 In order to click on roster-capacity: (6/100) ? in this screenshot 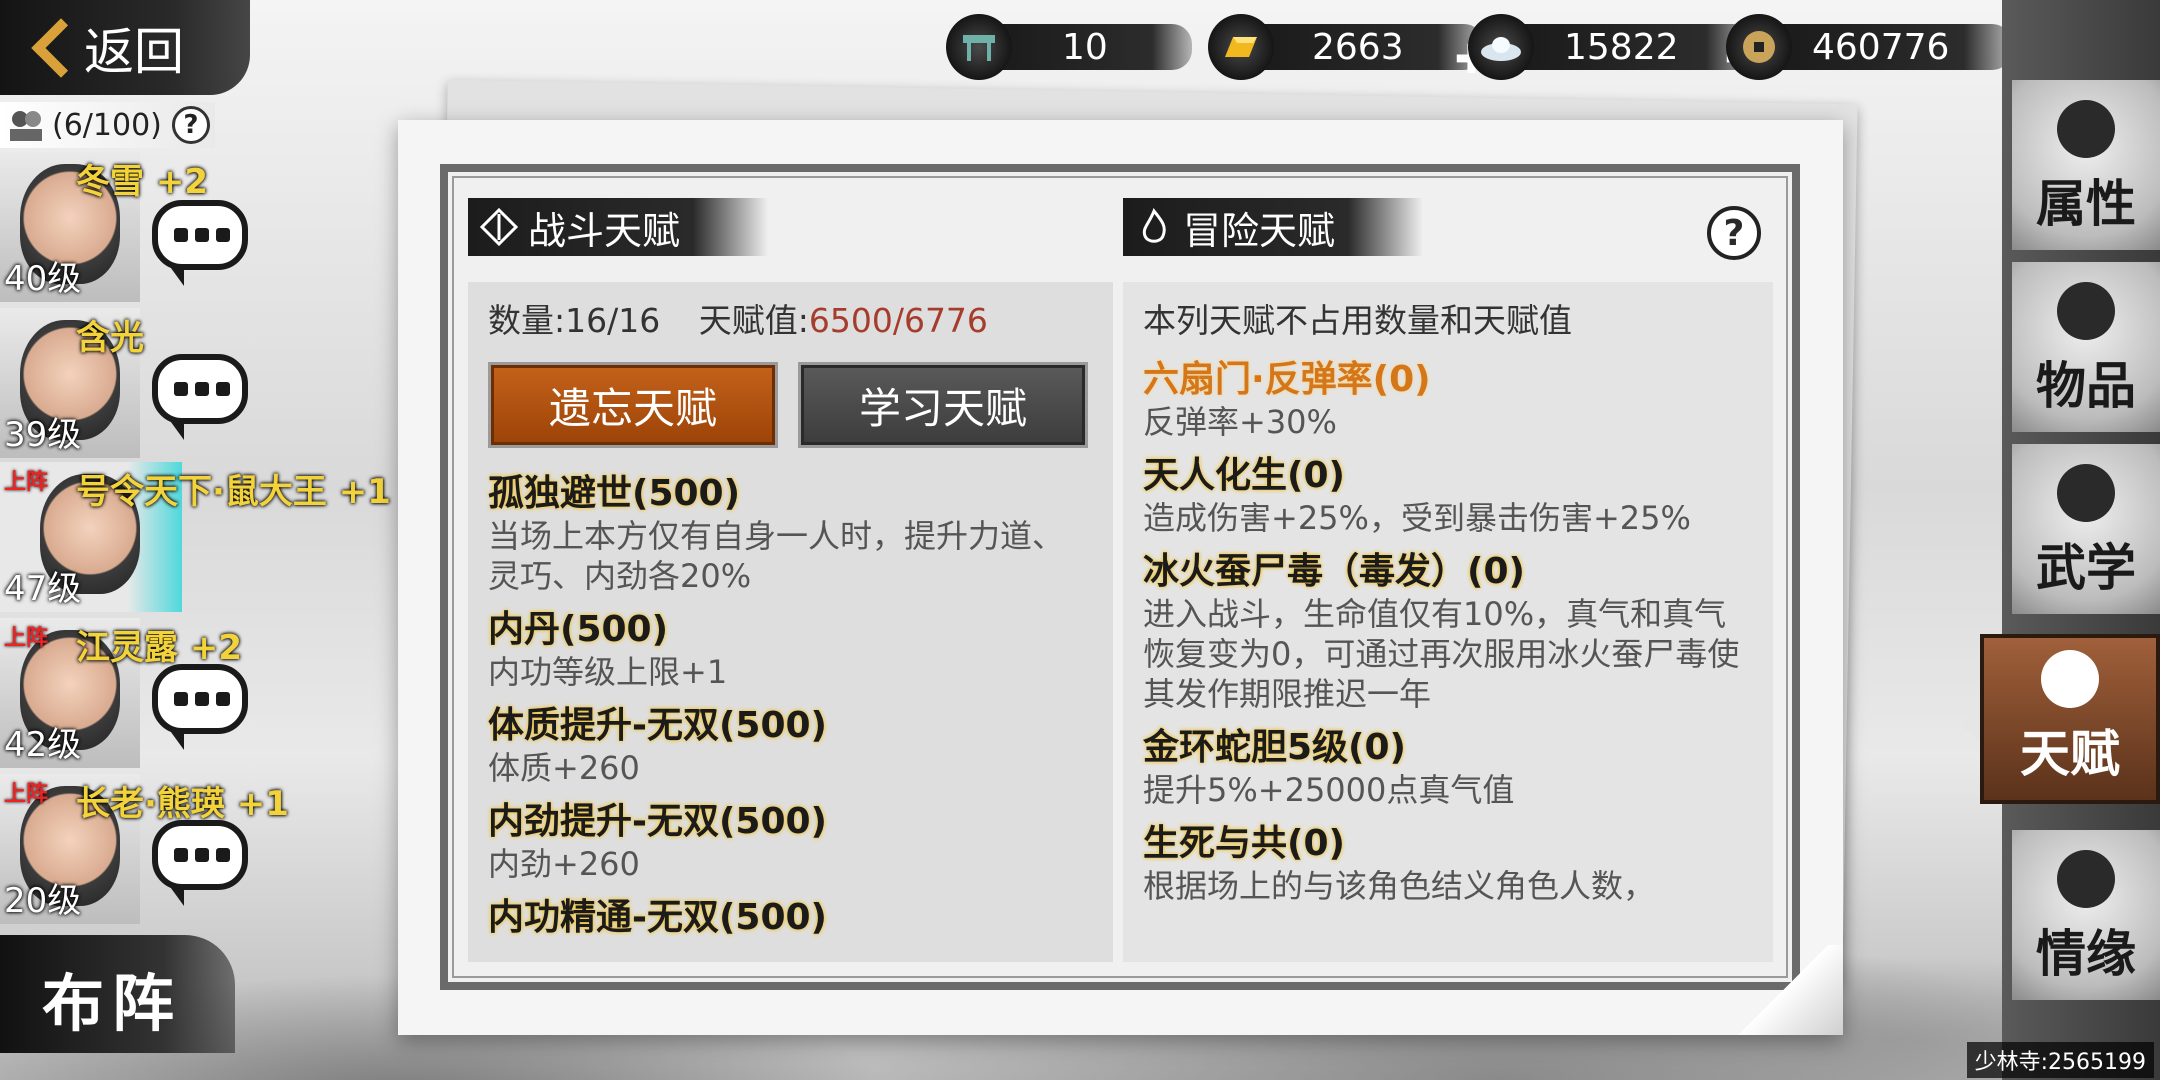, I will do `click(107, 125)`.